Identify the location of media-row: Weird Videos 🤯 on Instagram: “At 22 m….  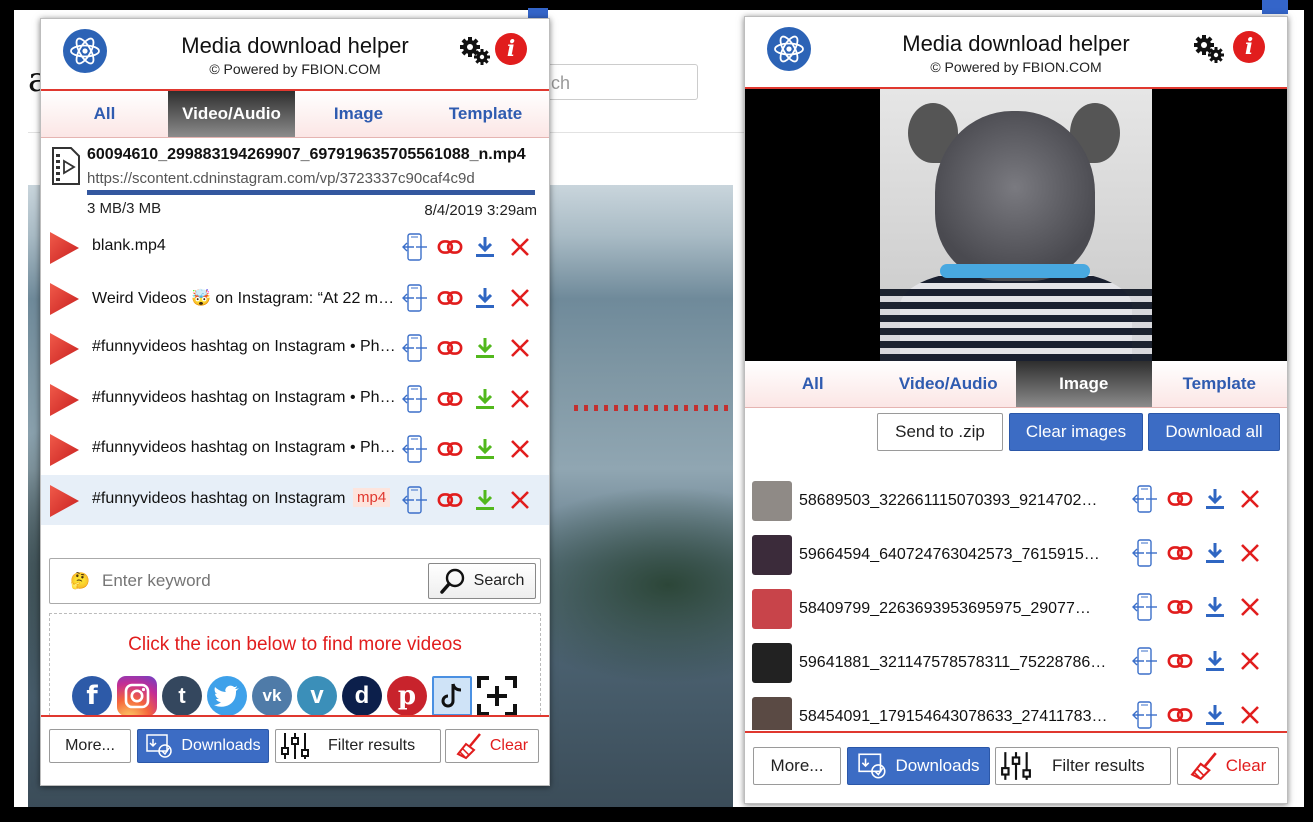
(295, 298).